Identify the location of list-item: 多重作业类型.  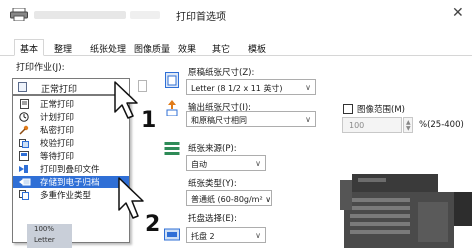
(71, 195).